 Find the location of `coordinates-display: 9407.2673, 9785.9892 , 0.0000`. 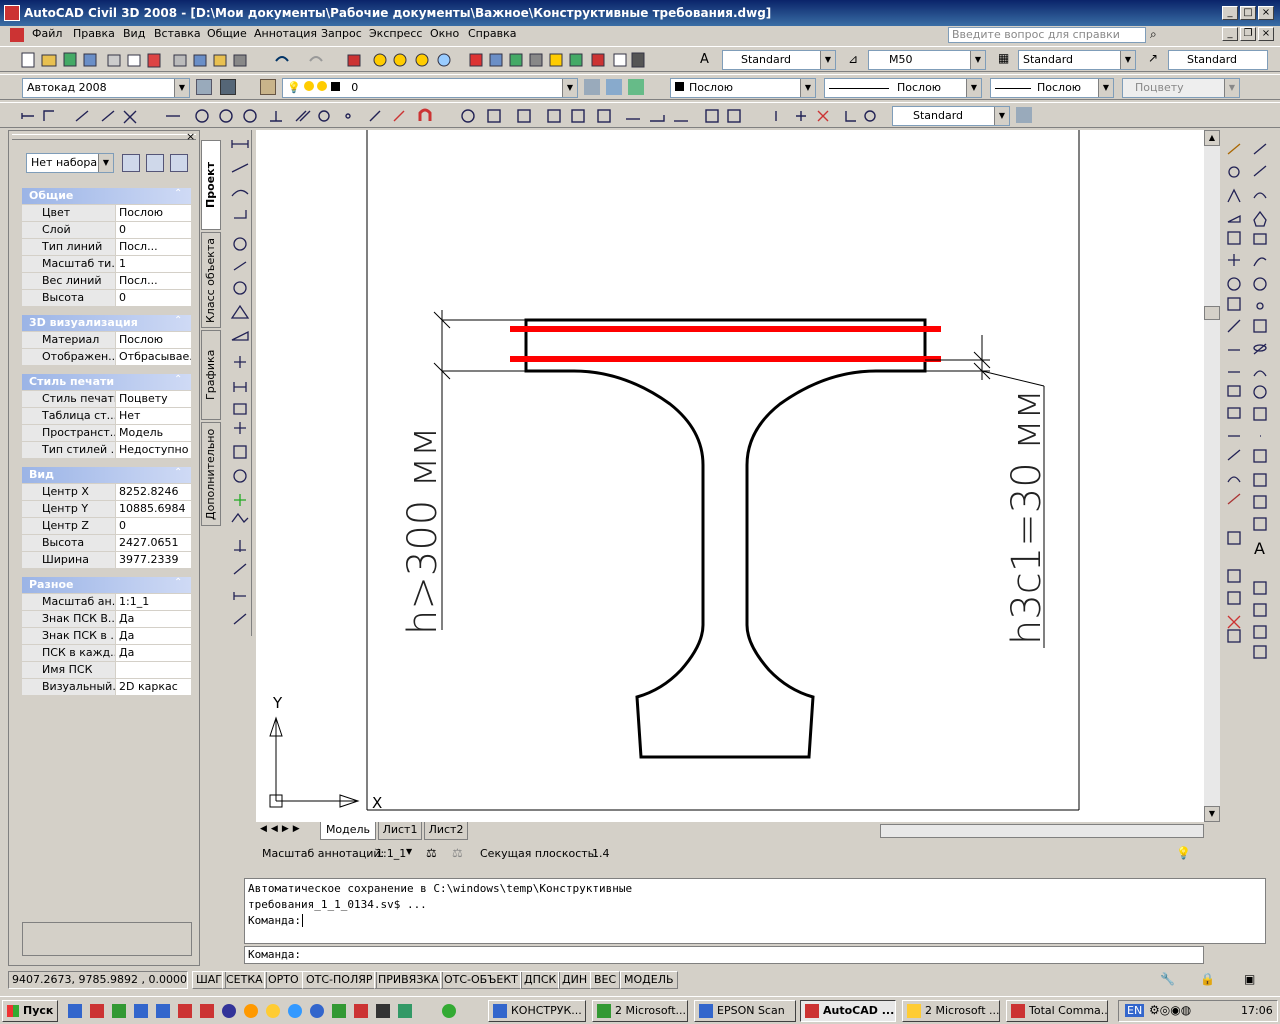

coordinates-display: 9407.2673, 9785.9892 , 0.0000 is located at coordinates (98, 980).